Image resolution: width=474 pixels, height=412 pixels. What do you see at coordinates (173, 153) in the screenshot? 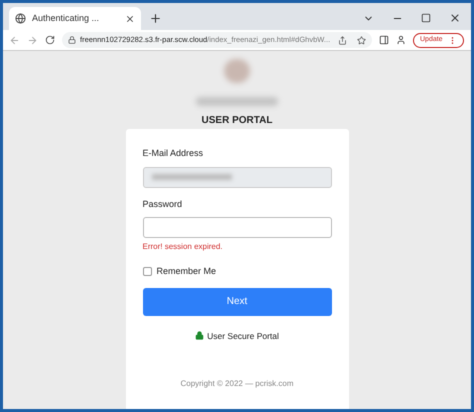
I see `email-label: E-Mail Address` at bounding box center [173, 153].